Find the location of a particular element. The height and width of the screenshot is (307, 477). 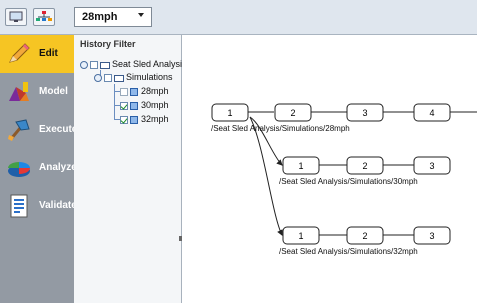

speed-dropdown-value: 28mph is located at coordinates (100, 17).